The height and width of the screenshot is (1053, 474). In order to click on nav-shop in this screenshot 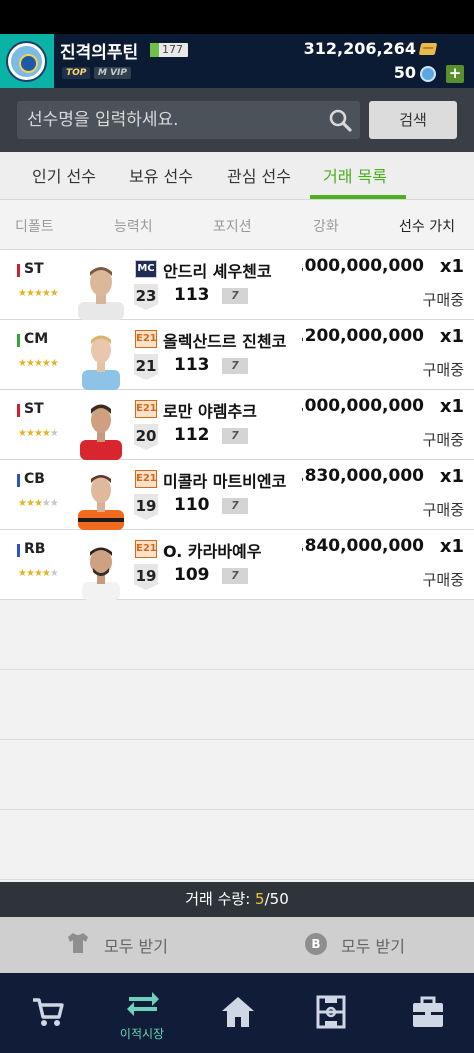, I will do `click(47, 1013)`.